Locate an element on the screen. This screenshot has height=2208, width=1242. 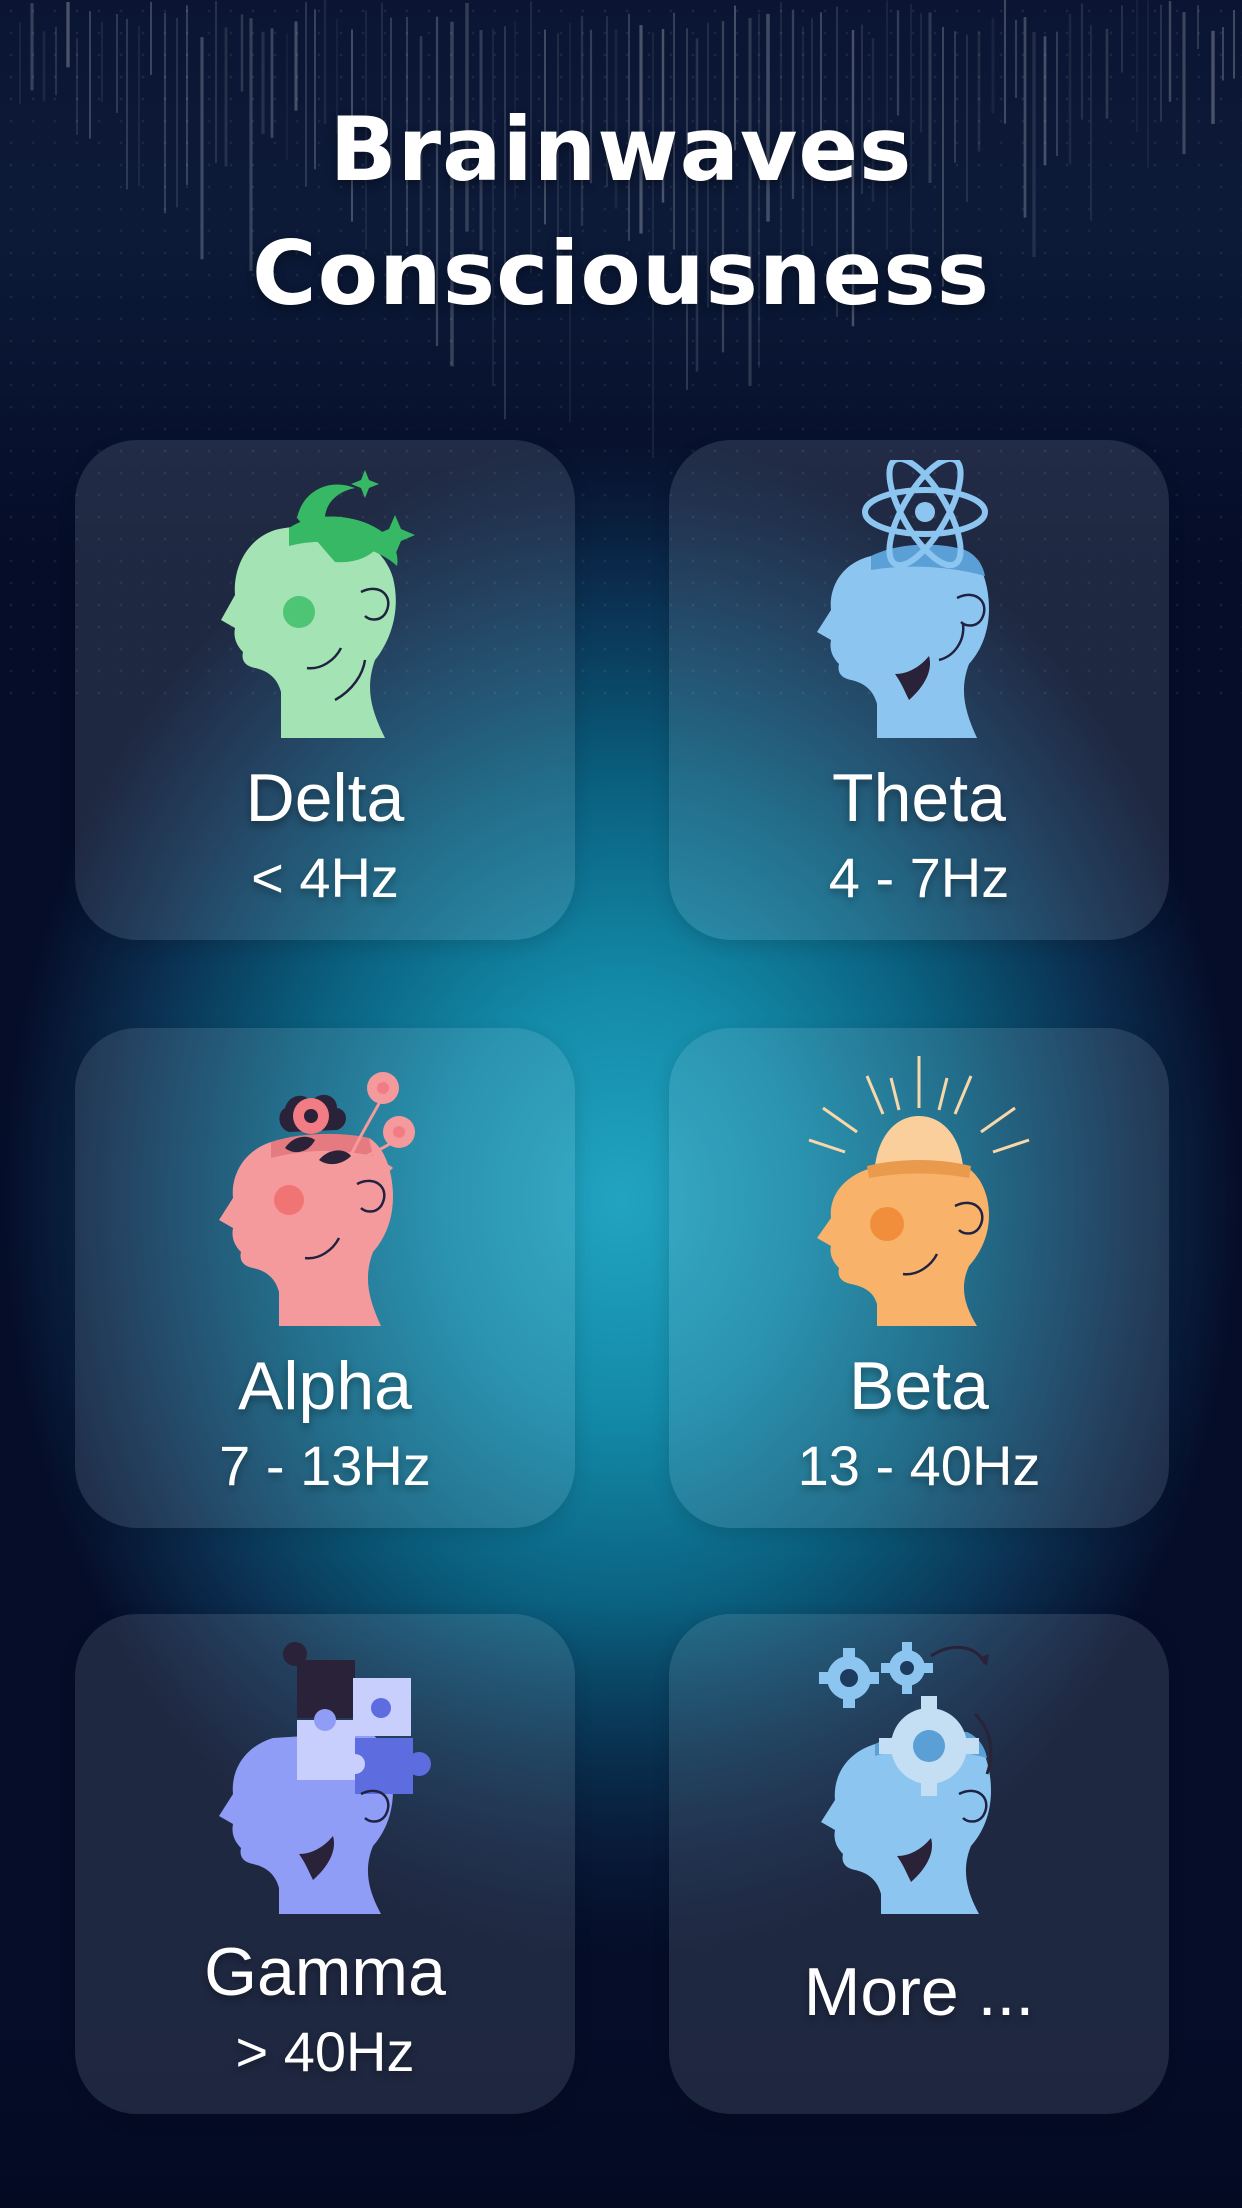
card-beta: Beta 13 - 40Hz is located at coordinates (919, 1278).